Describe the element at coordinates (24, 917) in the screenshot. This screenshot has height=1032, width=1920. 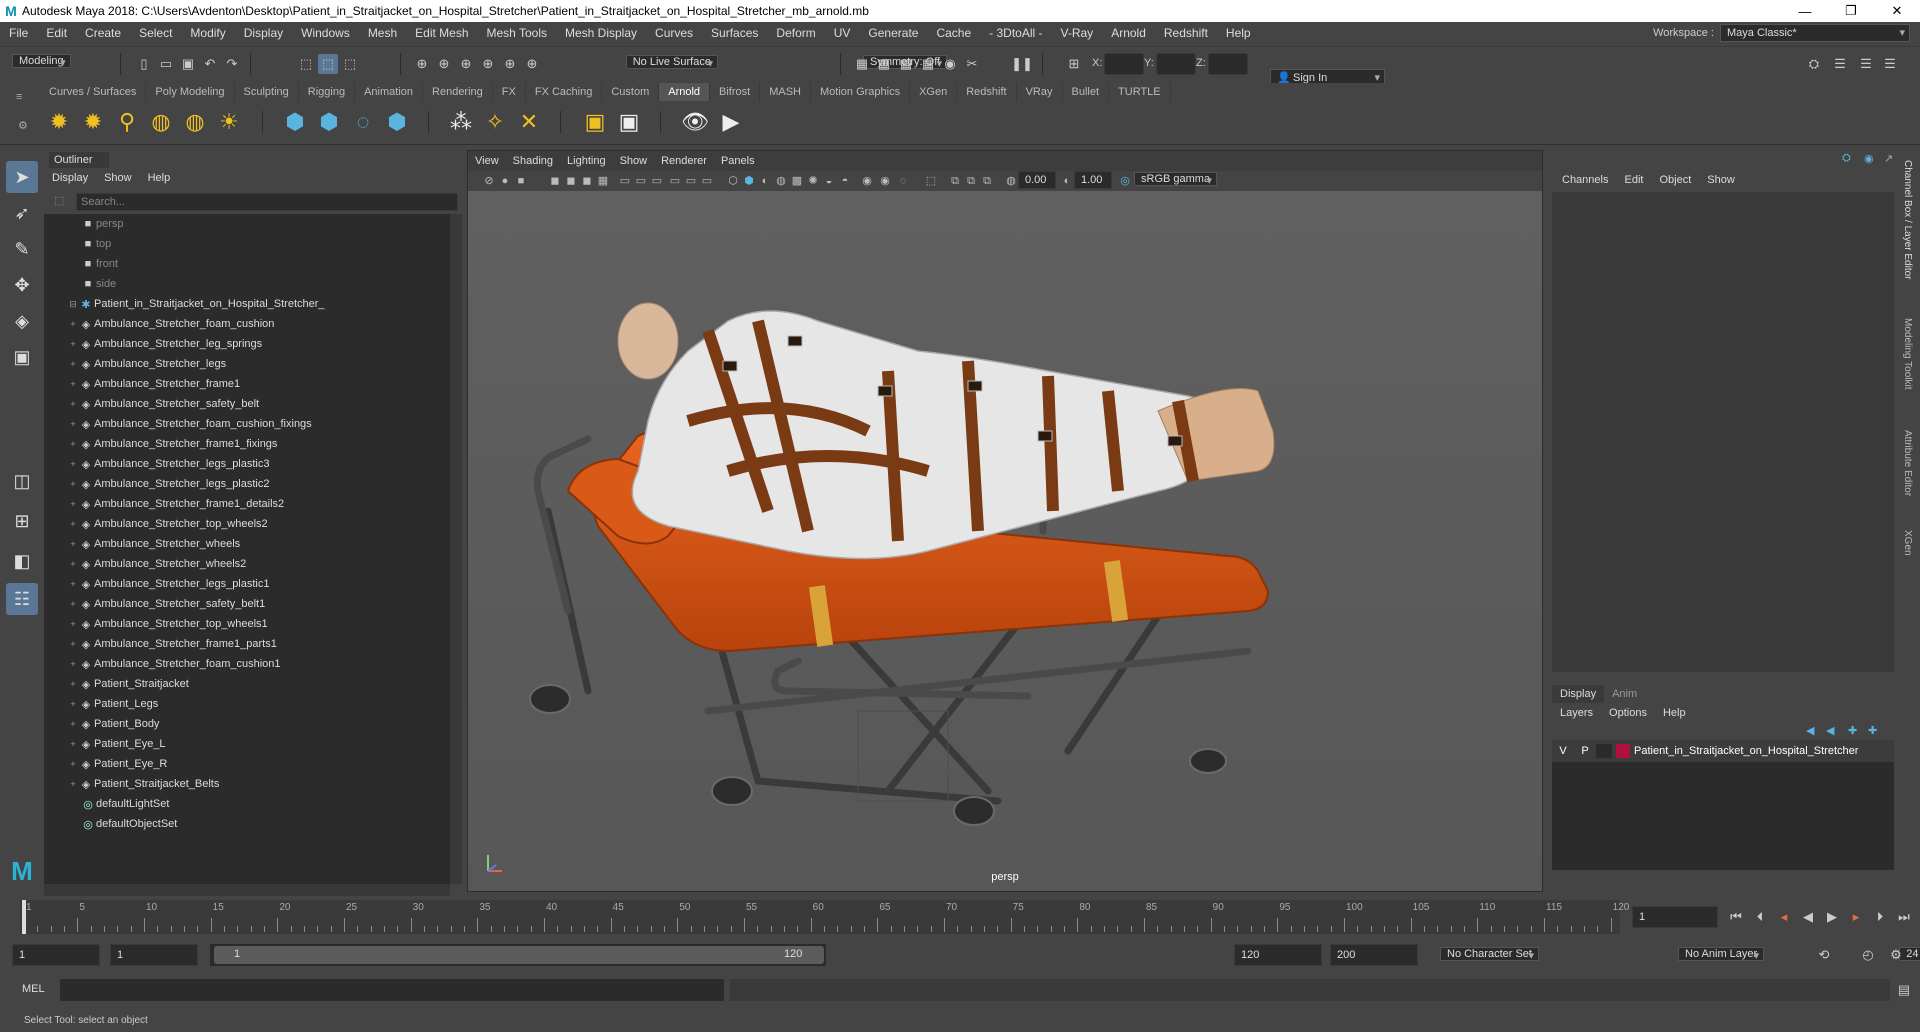
I see `current-time-indicator` at that location.